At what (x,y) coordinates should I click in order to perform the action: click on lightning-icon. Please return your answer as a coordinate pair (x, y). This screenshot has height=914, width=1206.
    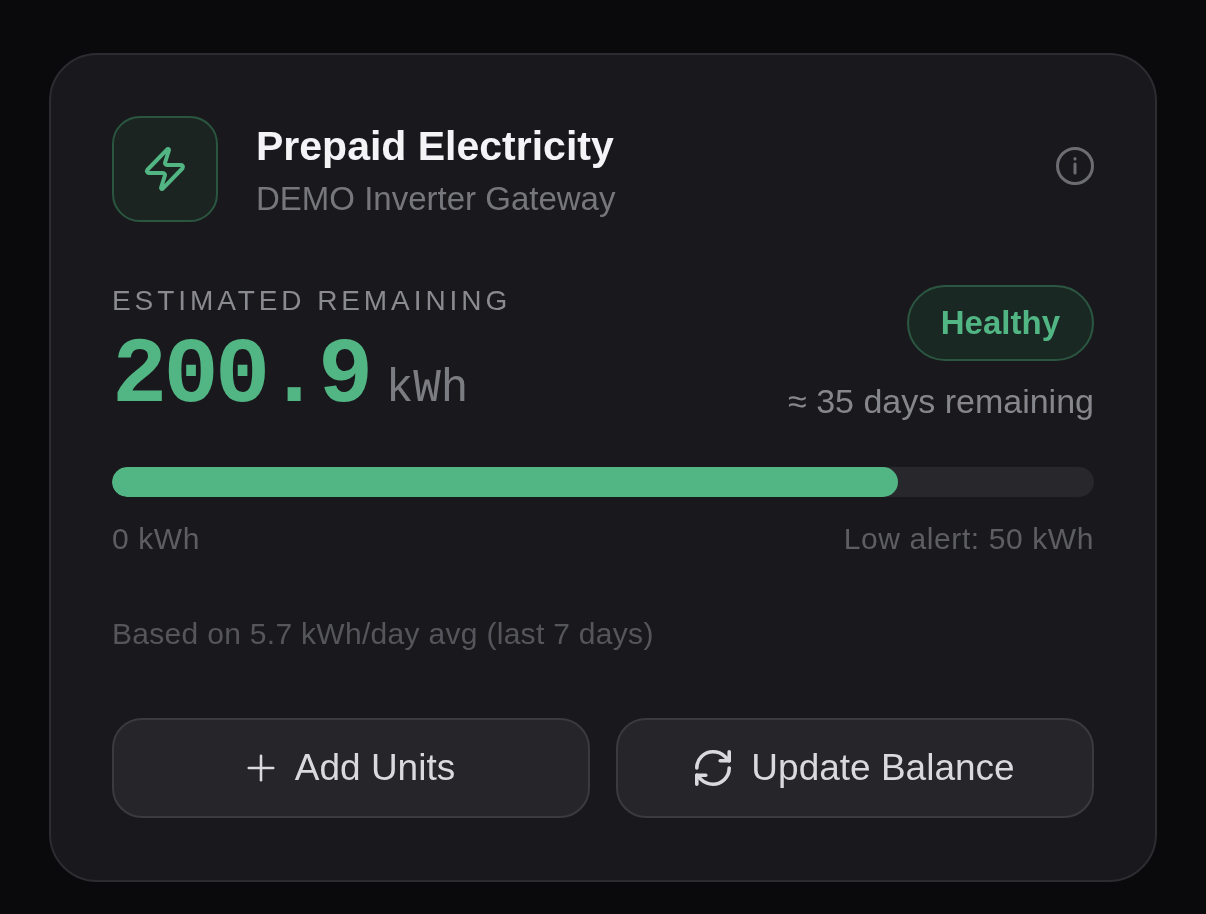
    Looking at the image, I should click on (165, 169).